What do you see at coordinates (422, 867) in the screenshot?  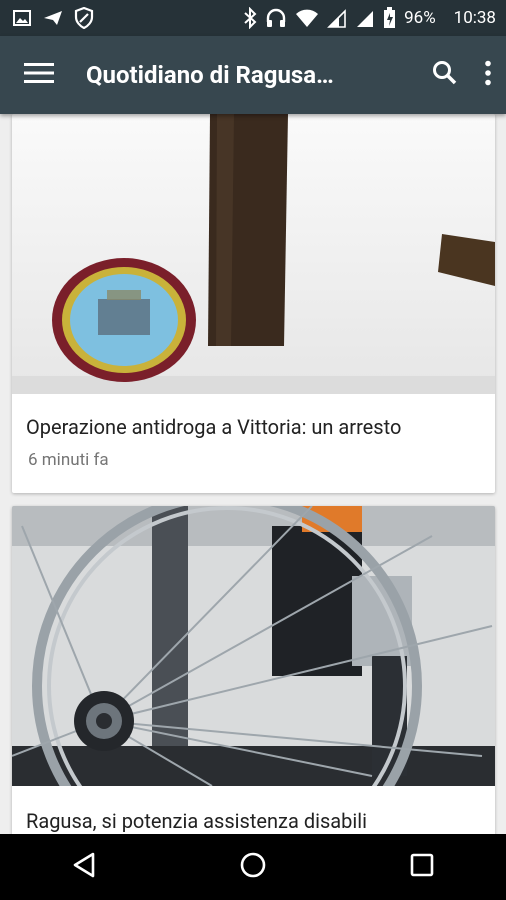 I see `recents-icon` at bounding box center [422, 867].